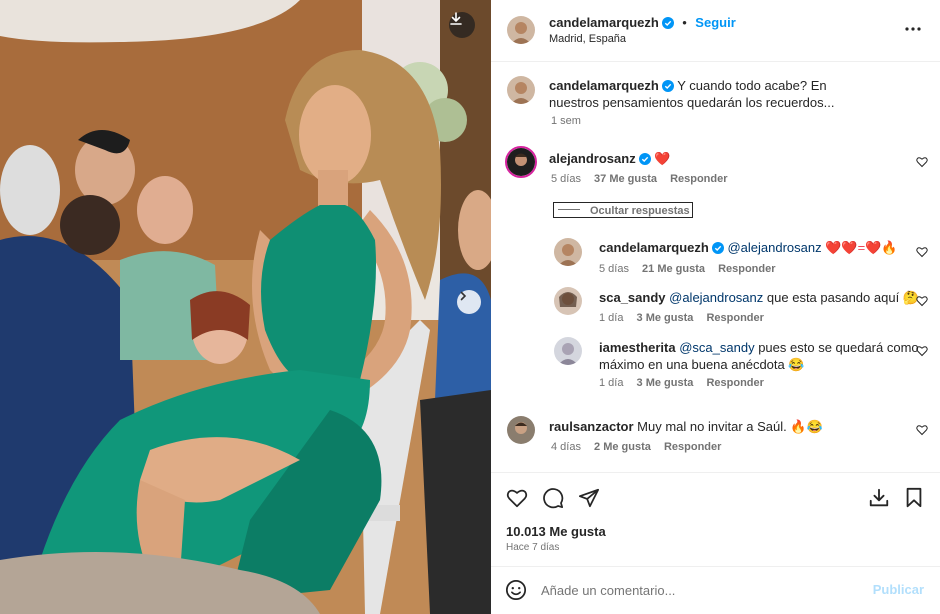 The width and height of the screenshot is (940, 614). What do you see at coordinates (654, 247) in the screenshot?
I see `reply-username: candelamarquezh` at bounding box center [654, 247].